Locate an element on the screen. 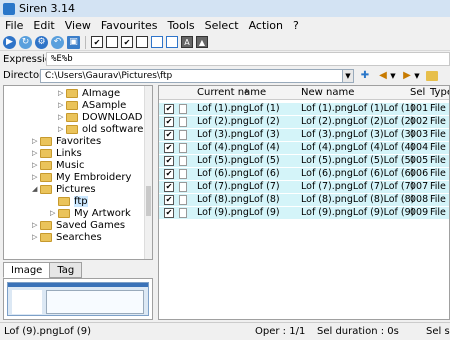  tree-item: ▷ My Artwork is located at coordinates (90, 213).